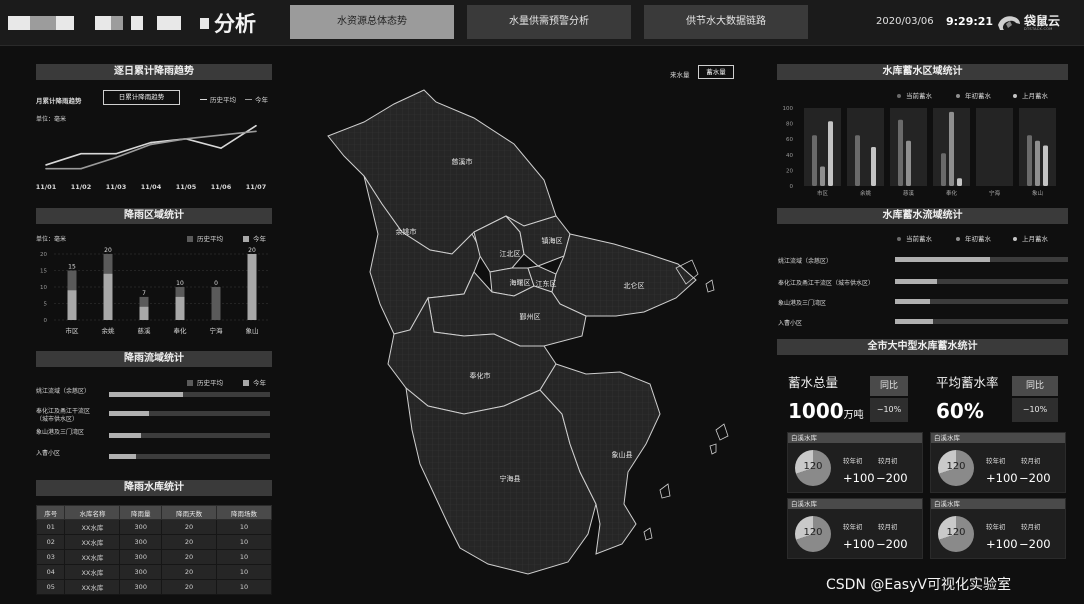  Describe the element at coordinates (50, 572) in the screenshot. I see `table-cell: 04` at that location.